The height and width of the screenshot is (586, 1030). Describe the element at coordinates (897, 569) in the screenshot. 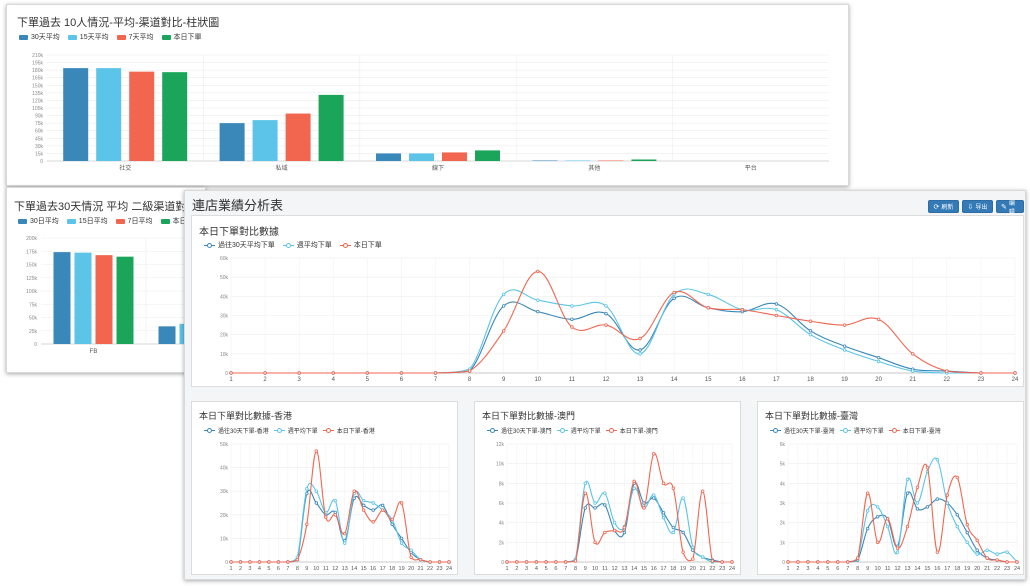

I see `x-tick-label: 12` at that location.